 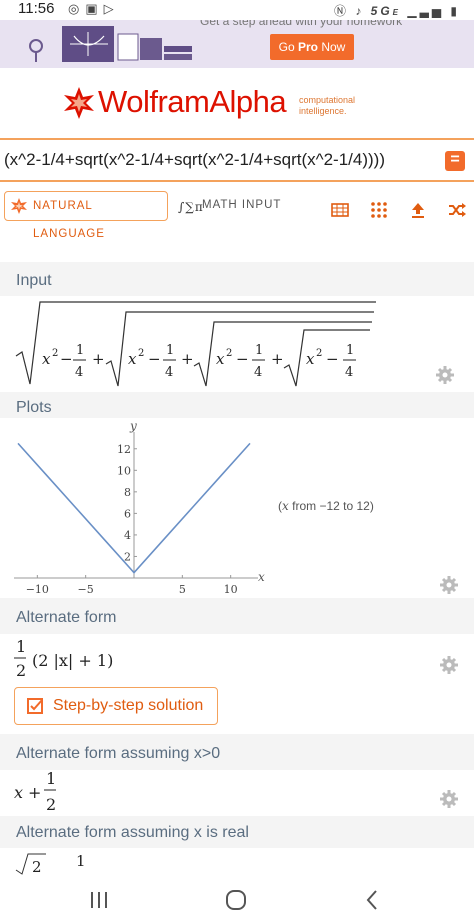 I want to click on wolfram-alpha-logo: WolframAlpha, so click(x=192, y=102).